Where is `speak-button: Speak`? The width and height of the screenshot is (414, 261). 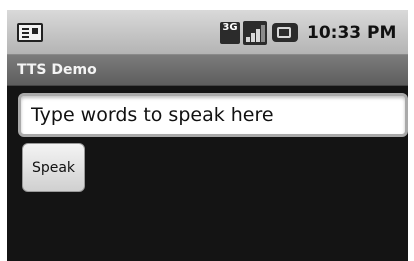
speak-button: Speak is located at coordinates (53, 167).